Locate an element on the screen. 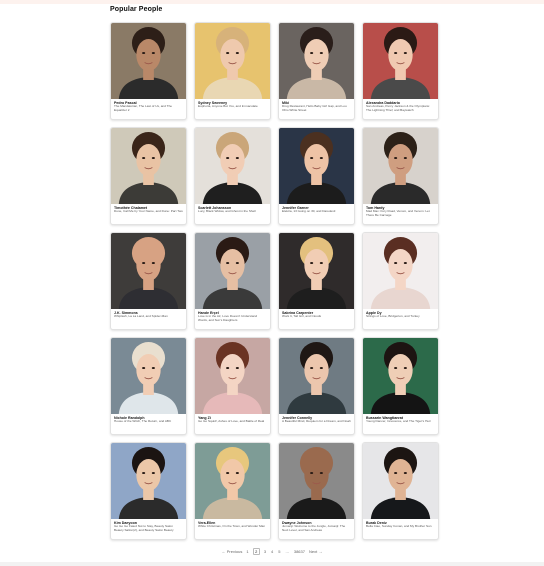 The image size is (544, 566). known-for-text: Euphoria, Anyone But You, and Immaculate is located at coordinates (228, 107).